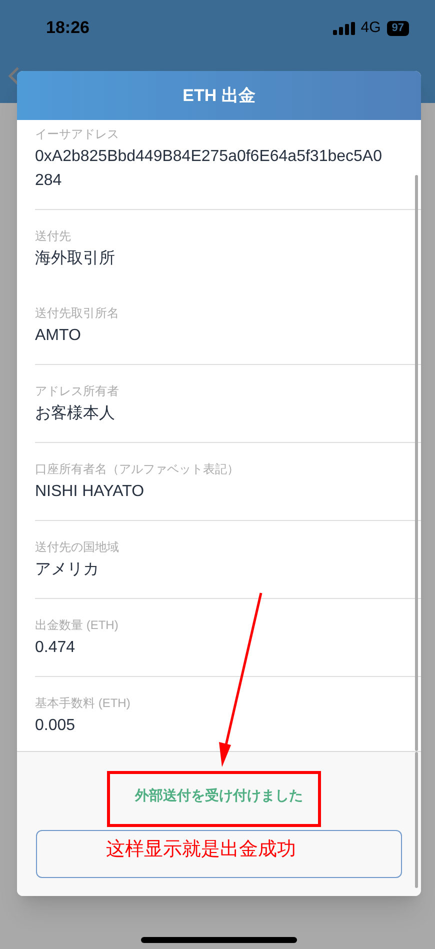  Describe the element at coordinates (67, 570) in the screenshot. I see `field-value: アメリカ` at that location.